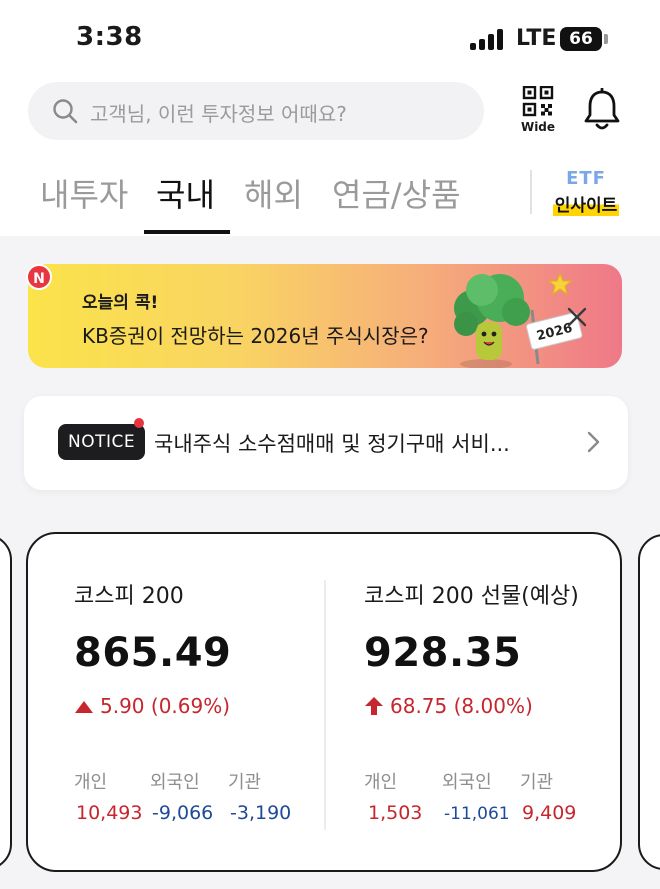  What do you see at coordinates (374, 706) in the screenshot?
I see `up-arrow-icon` at bounding box center [374, 706].